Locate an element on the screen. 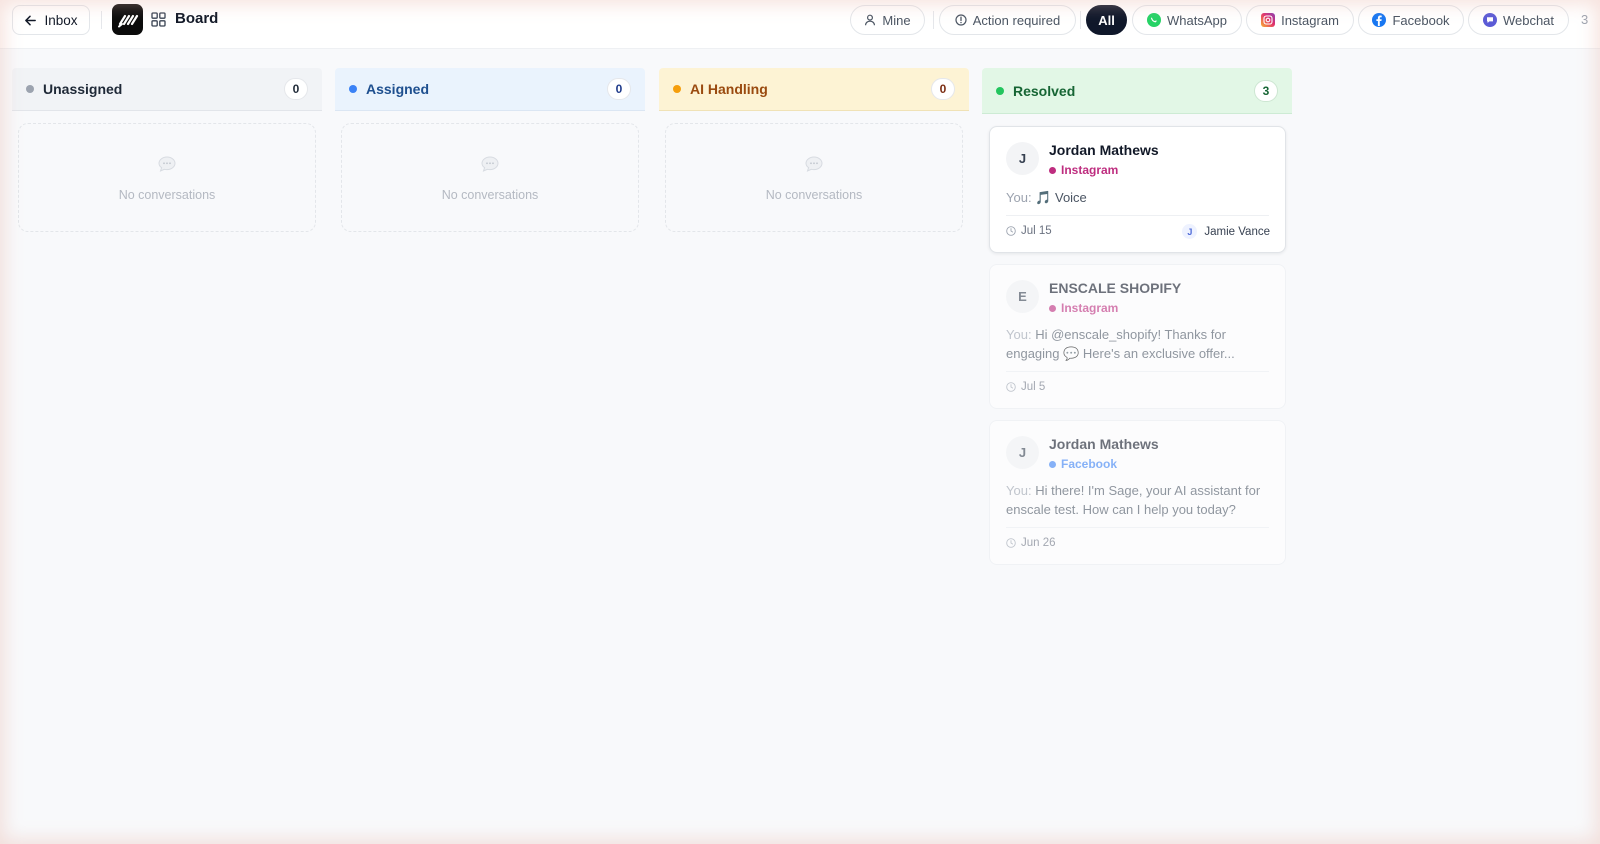  facebook-icon is located at coordinates (1379, 20).